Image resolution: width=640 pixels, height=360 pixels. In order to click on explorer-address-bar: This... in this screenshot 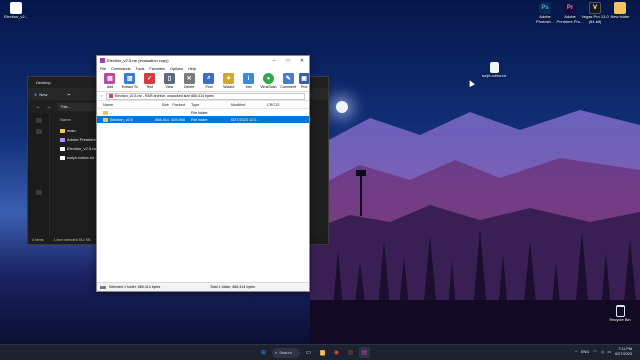, I will do `click(77, 106)`.